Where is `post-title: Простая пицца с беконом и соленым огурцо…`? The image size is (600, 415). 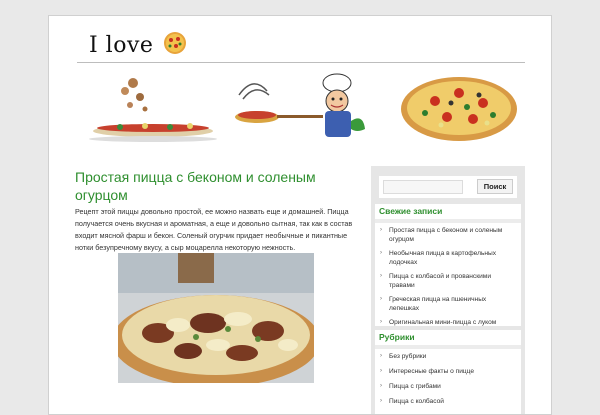
post-title: Простая пицца с беконом и соленым огурцо… is located at coordinates (210, 186).